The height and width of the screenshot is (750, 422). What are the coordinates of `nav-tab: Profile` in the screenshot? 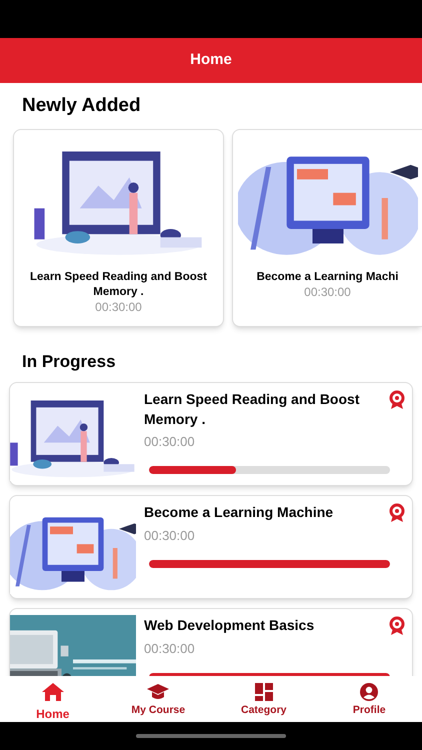 It's located at (369, 699).